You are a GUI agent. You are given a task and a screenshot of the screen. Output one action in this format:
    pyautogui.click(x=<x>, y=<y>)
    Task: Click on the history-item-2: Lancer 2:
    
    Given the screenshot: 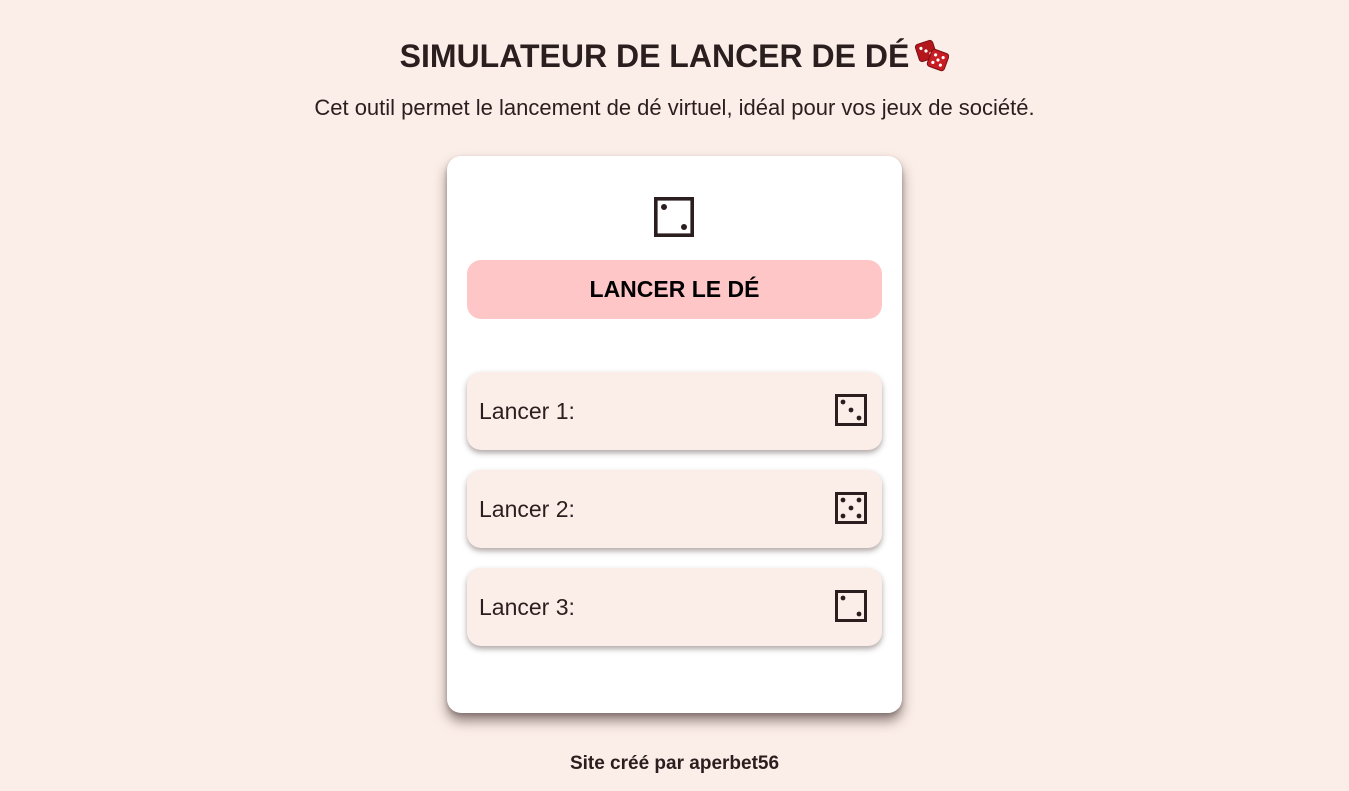 What is the action you would take?
    pyautogui.click(x=674, y=509)
    